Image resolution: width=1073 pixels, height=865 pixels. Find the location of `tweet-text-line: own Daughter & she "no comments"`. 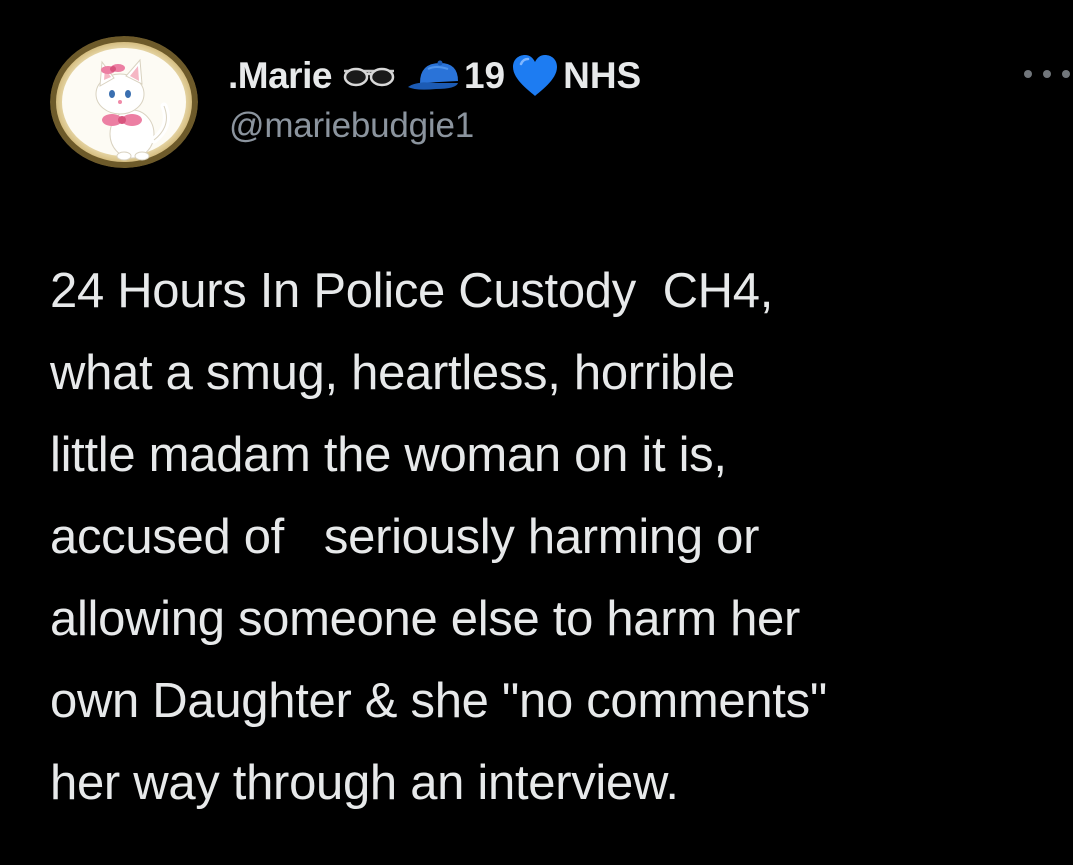

tweet-text-line: own Daughter & she "no comments" is located at coordinates (438, 701).